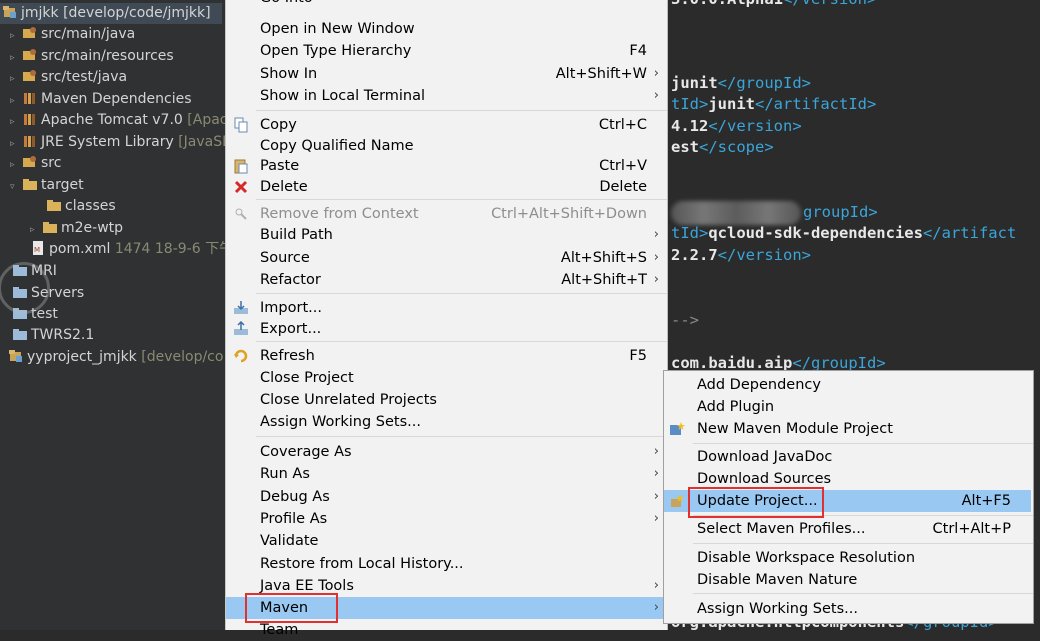 This screenshot has width=1040, height=641. Describe the element at coordinates (569, 214) in the screenshot. I see `menu-item-shortcut: Ctrl+Alt+Shift+Down` at that location.